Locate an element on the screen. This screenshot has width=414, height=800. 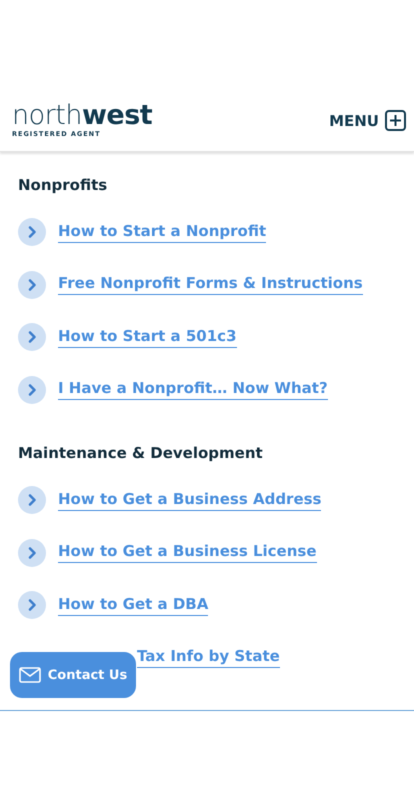
article-link: Tax Info by State is located at coordinates (208, 657).